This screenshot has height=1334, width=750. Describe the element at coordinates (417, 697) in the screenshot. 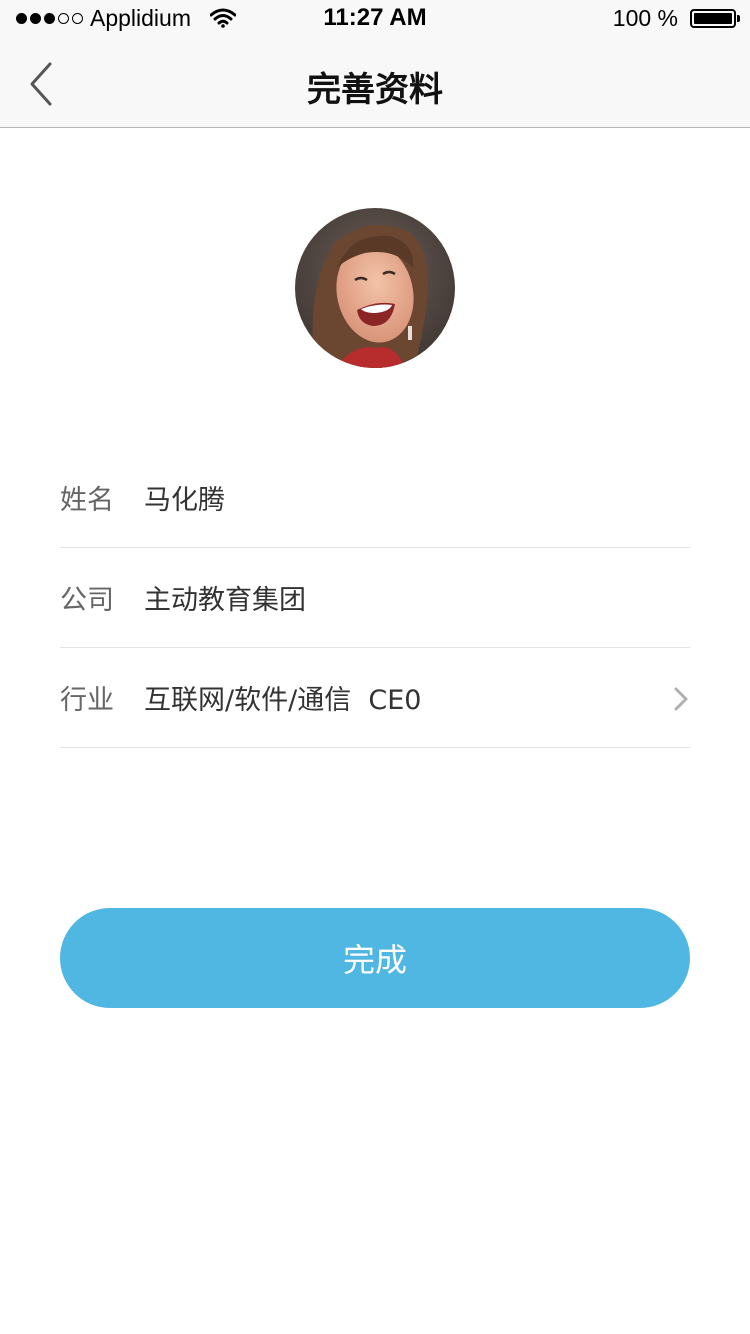

I see `industry-value: 互联网/软件/通信 CE0` at that location.